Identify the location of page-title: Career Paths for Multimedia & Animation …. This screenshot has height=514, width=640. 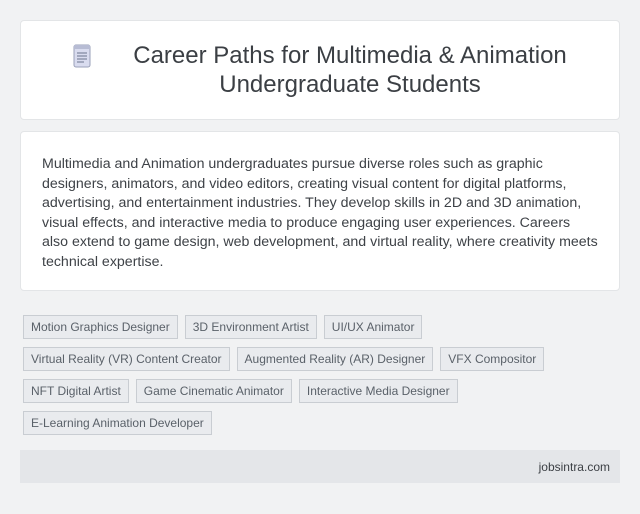
(350, 70).